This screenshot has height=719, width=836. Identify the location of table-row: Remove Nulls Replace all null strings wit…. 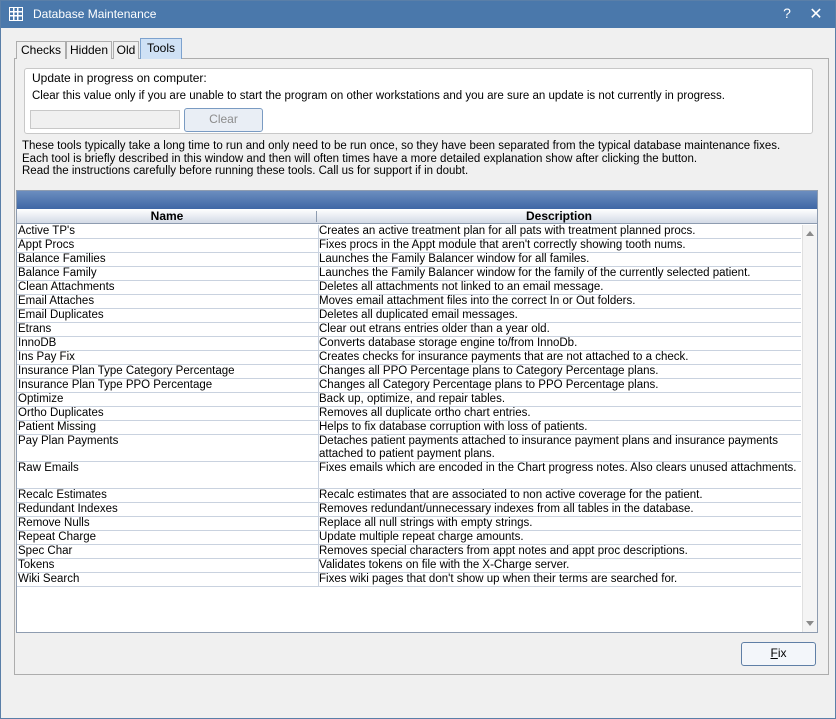
(409, 524).